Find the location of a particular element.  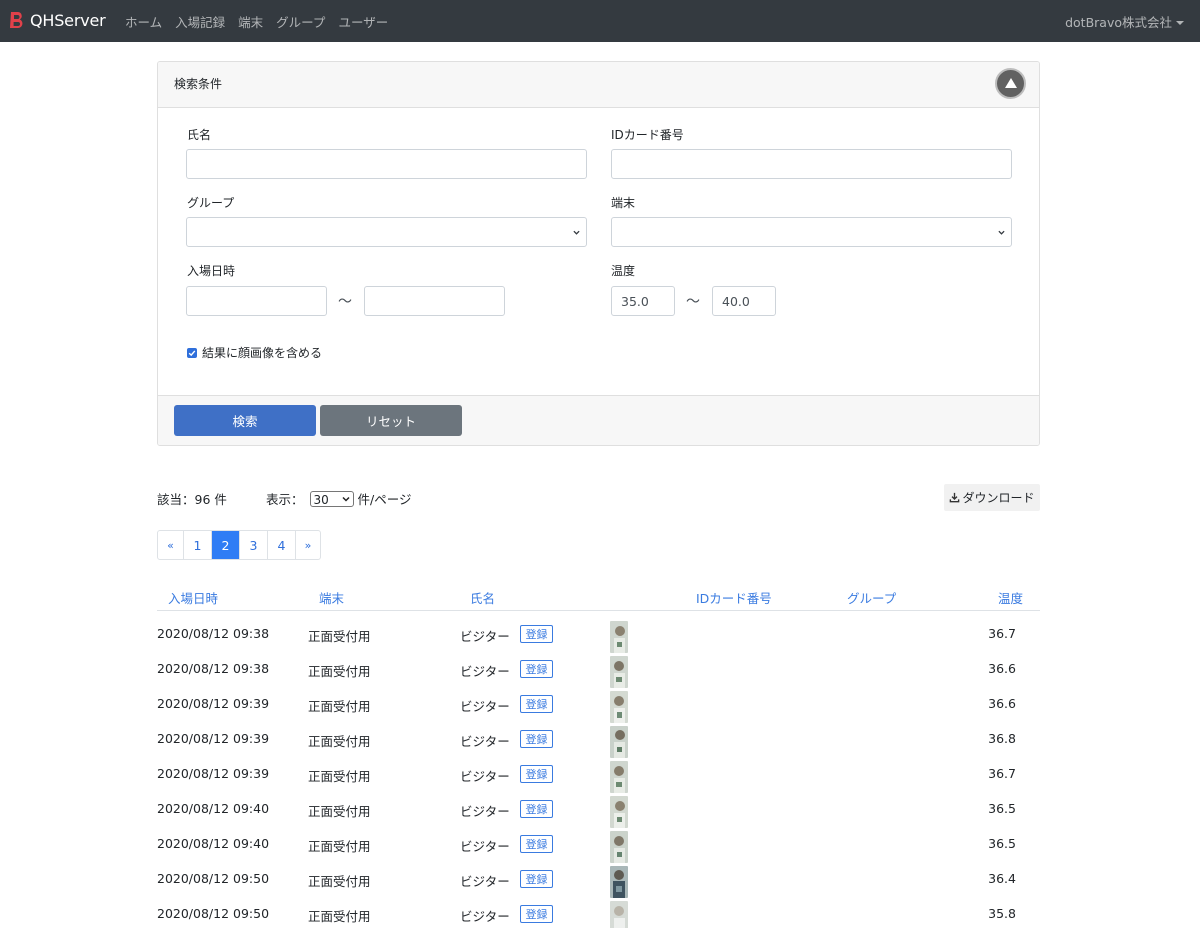

include-face-option: 結果に顔画像を含める is located at coordinates (254, 352).